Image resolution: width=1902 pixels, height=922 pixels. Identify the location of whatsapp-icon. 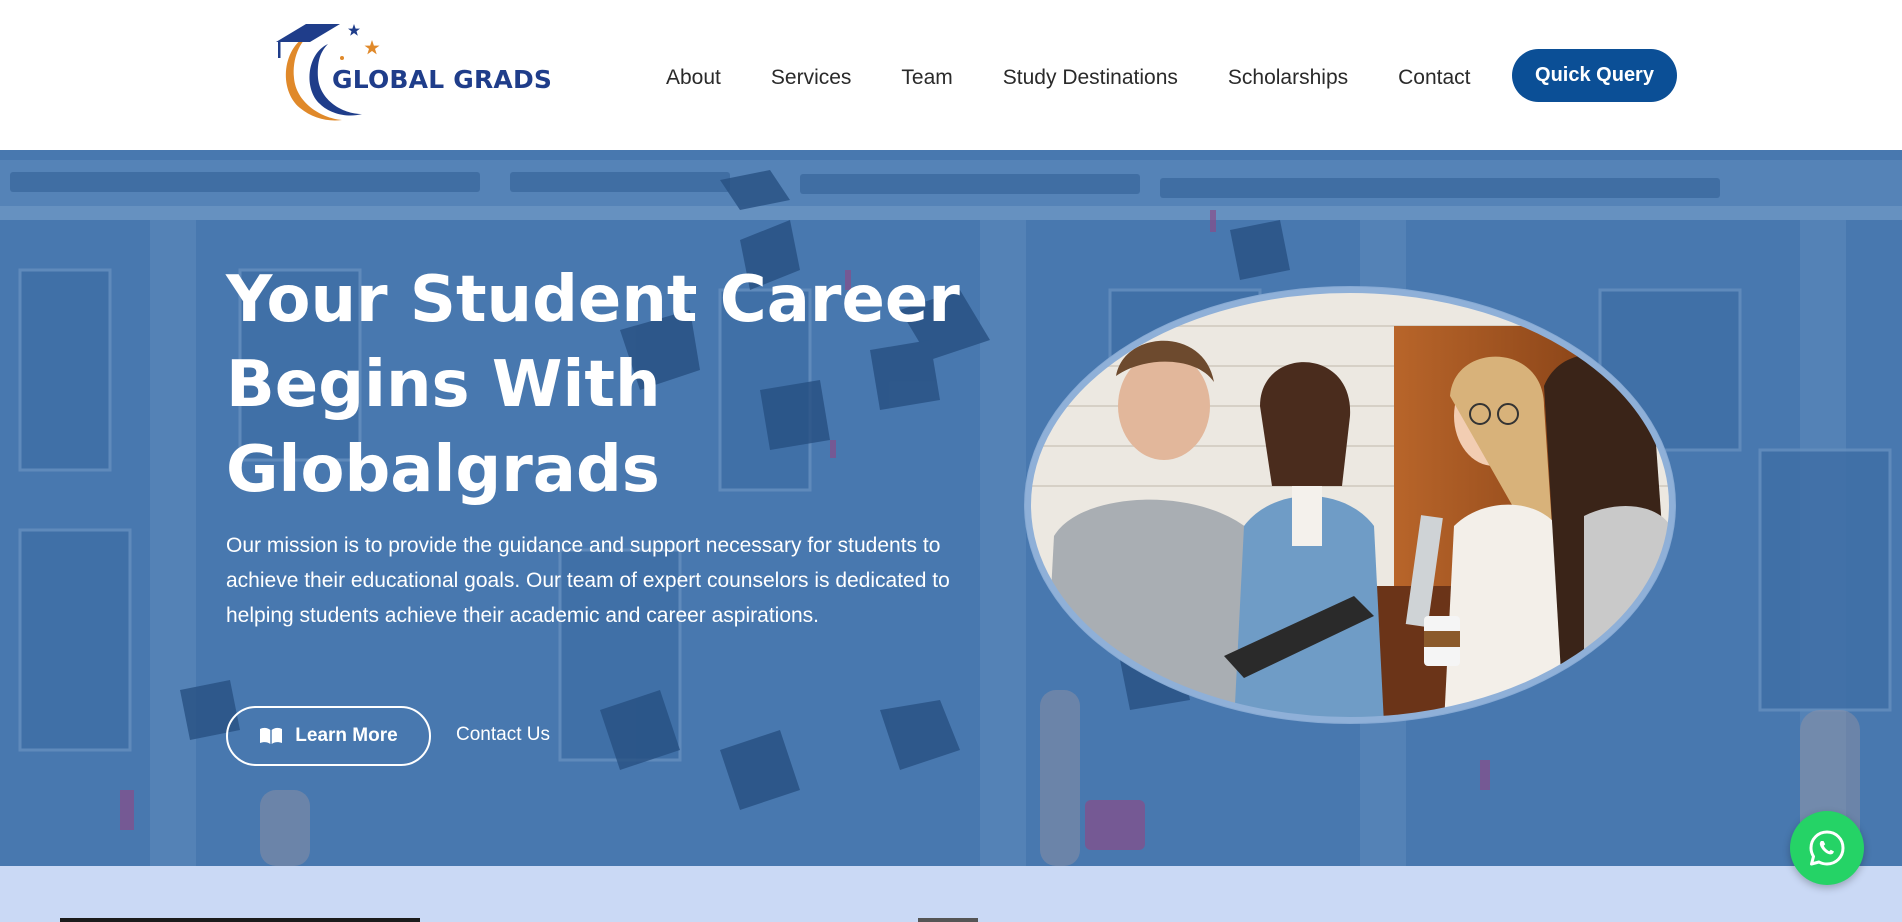
(1827, 848).